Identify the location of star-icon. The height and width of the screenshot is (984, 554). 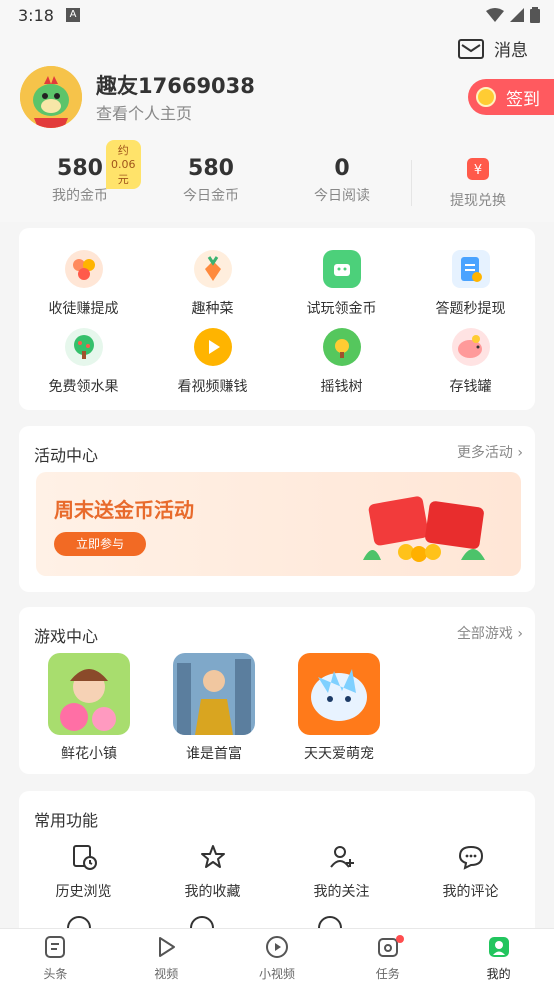
(212, 856).